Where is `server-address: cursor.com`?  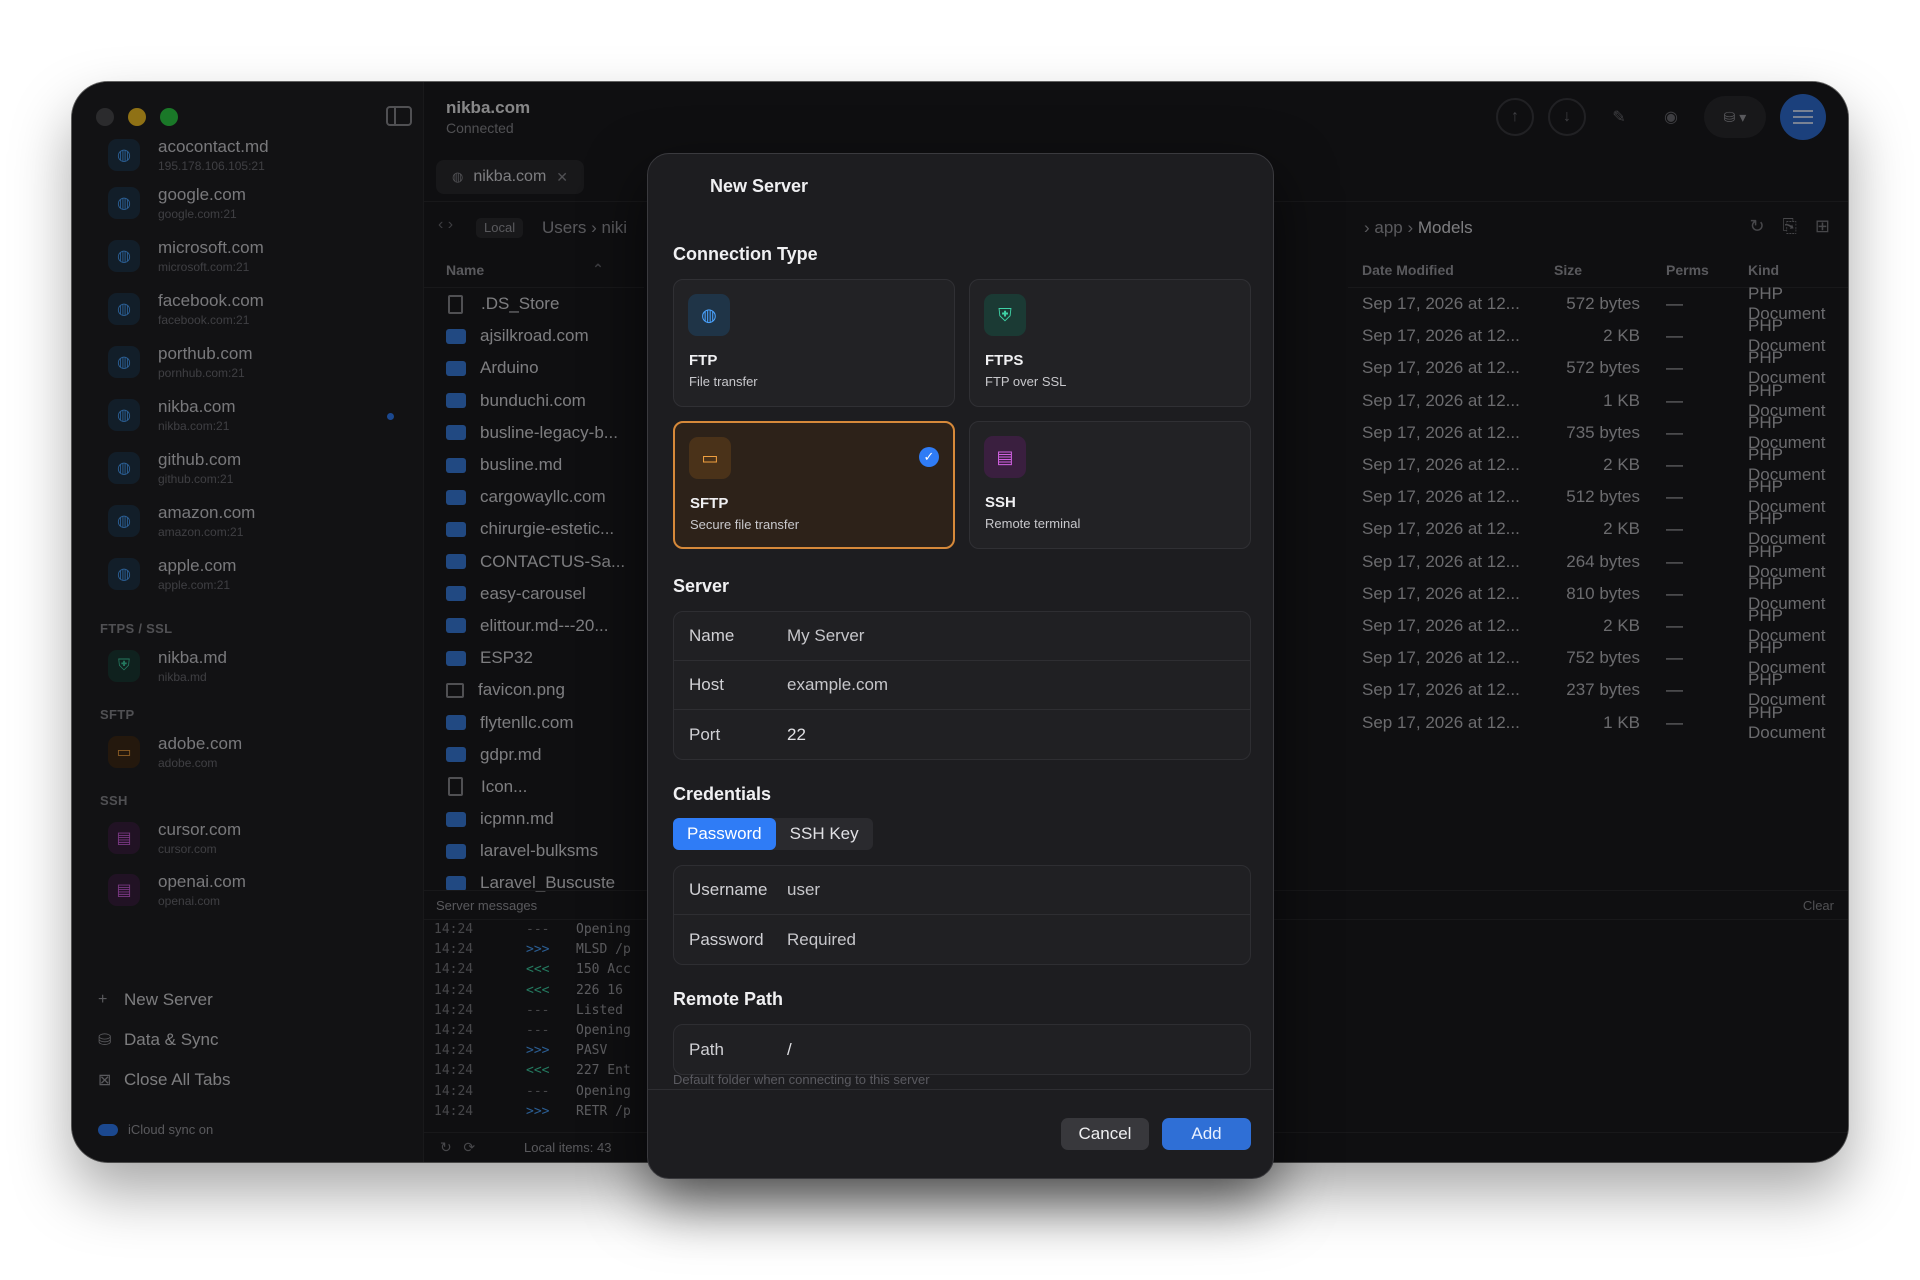
server-address: cursor.com is located at coordinates (187, 849).